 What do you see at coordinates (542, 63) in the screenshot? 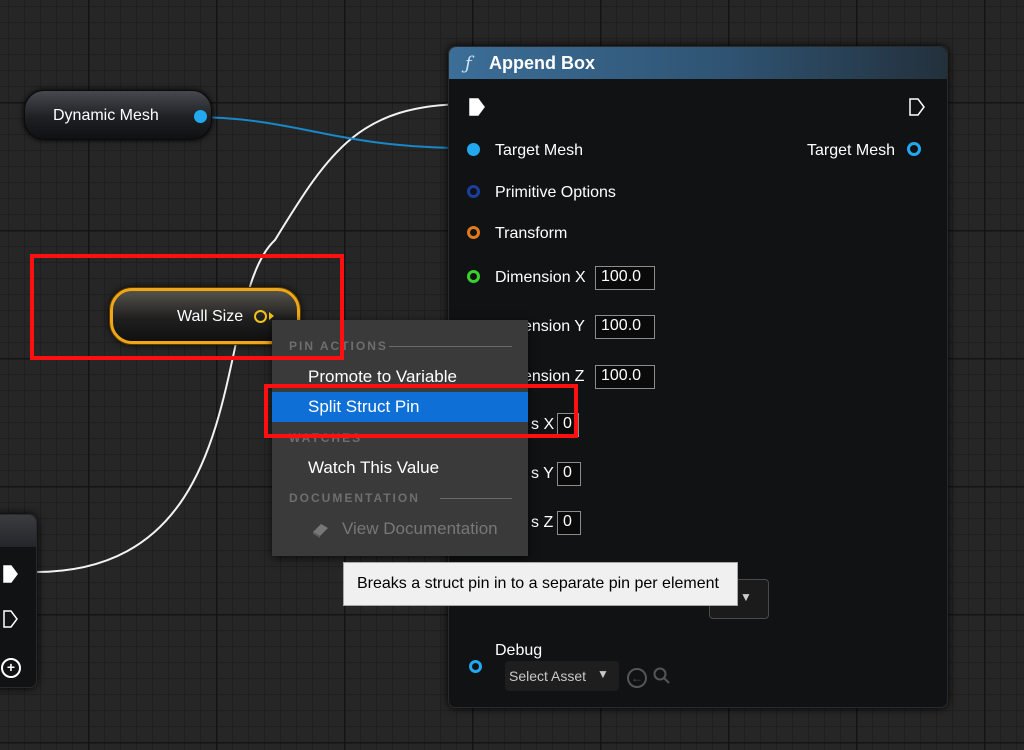
I see `append-box-title: Append Box` at bounding box center [542, 63].